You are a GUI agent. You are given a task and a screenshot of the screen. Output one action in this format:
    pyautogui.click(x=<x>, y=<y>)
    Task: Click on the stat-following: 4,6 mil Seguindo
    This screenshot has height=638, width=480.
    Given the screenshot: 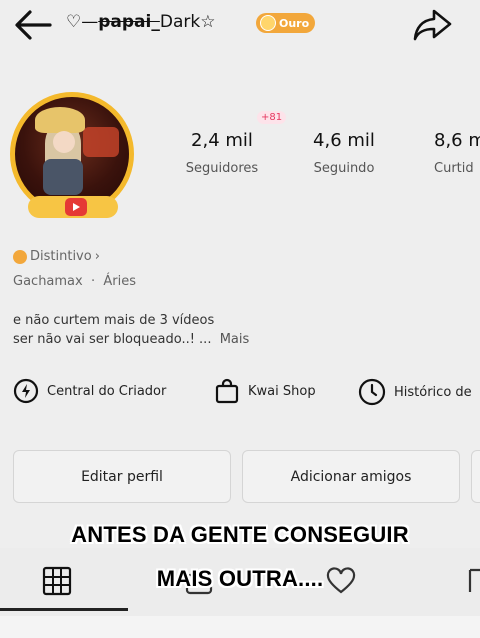 What is the action you would take?
    pyautogui.click(x=344, y=153)
    